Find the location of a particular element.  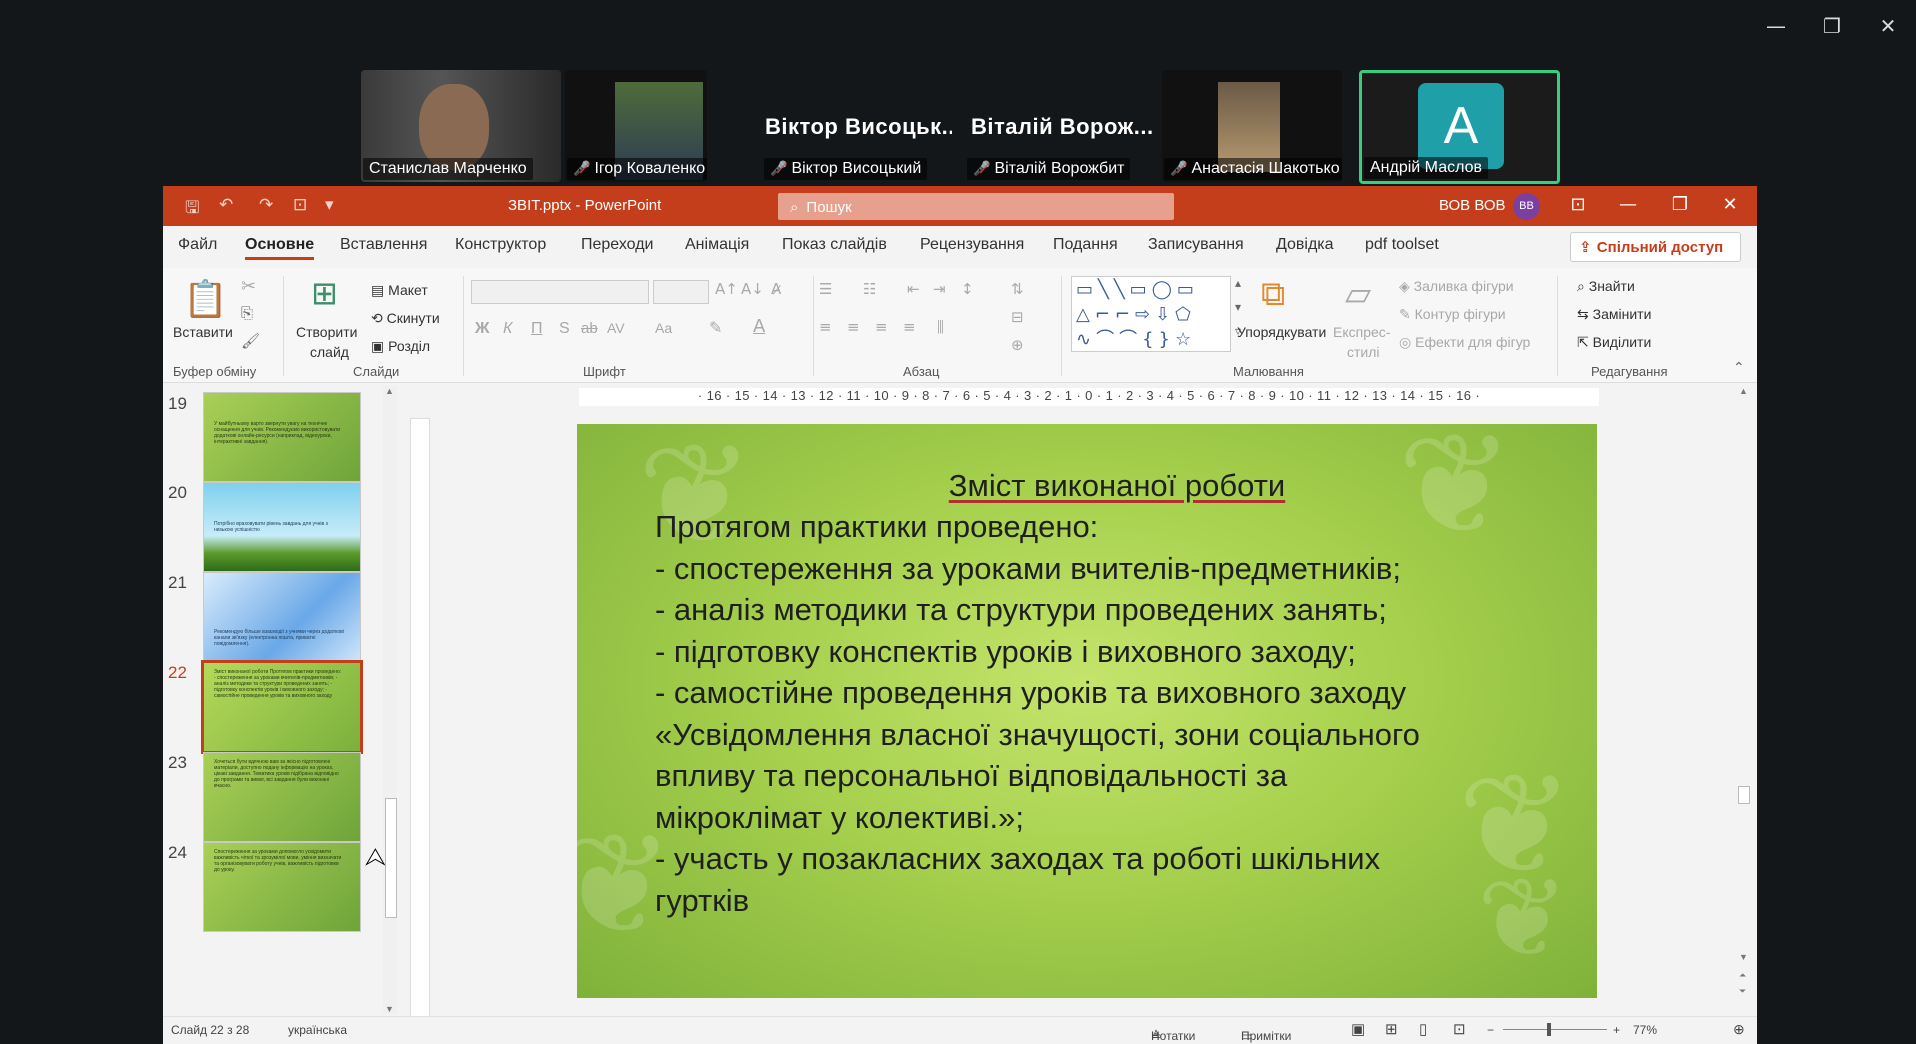

close-icon: ✕ is located at coordinates (1888, 26).